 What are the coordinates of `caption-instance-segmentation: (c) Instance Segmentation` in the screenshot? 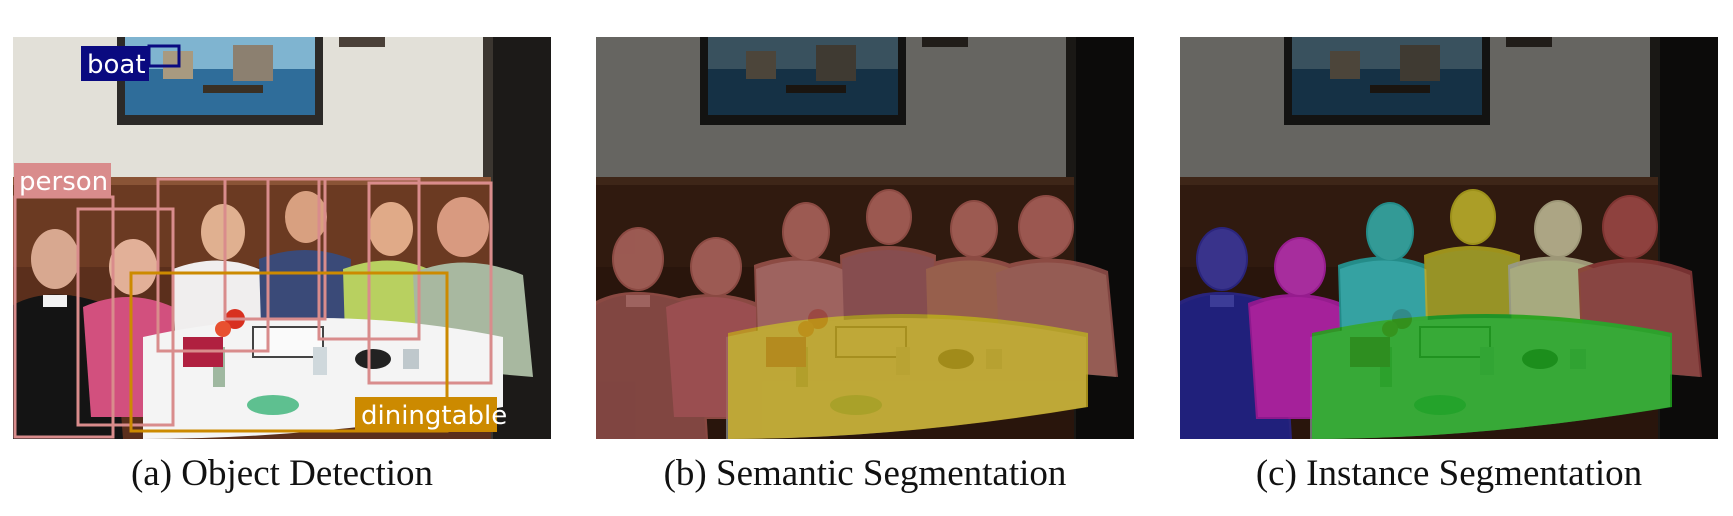 It's located at (1449, 473).